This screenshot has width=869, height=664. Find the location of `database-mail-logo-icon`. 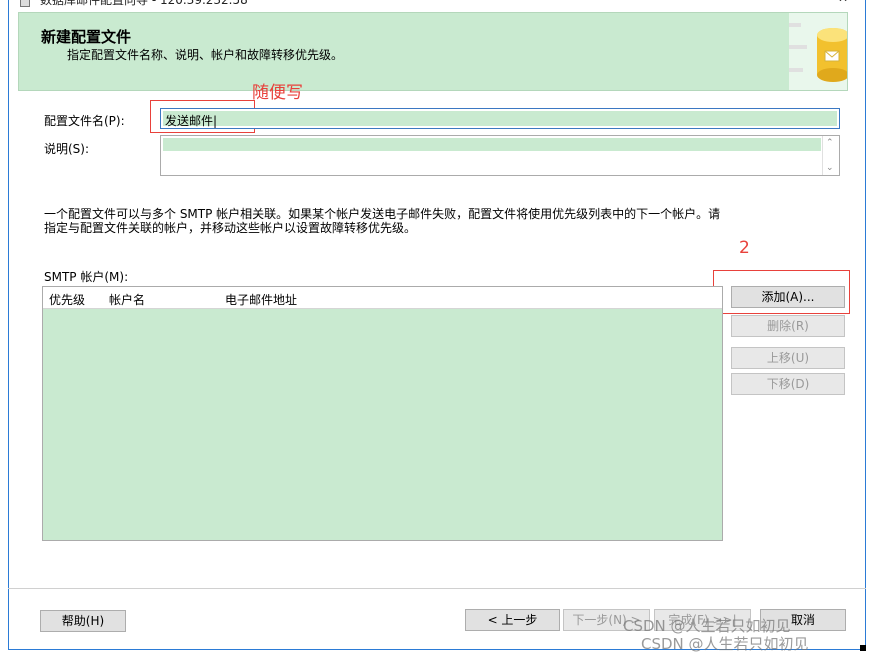

database-mail-logo-icon is located at coordinates (818, 51).